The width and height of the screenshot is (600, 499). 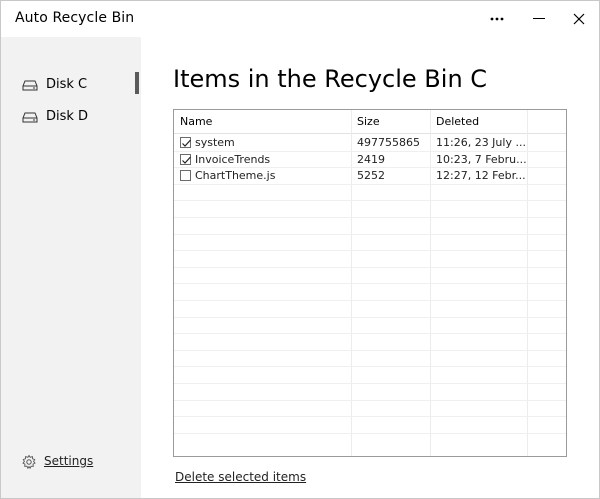 I want to click on column-header-size: Size, so click(x=365, y=122).